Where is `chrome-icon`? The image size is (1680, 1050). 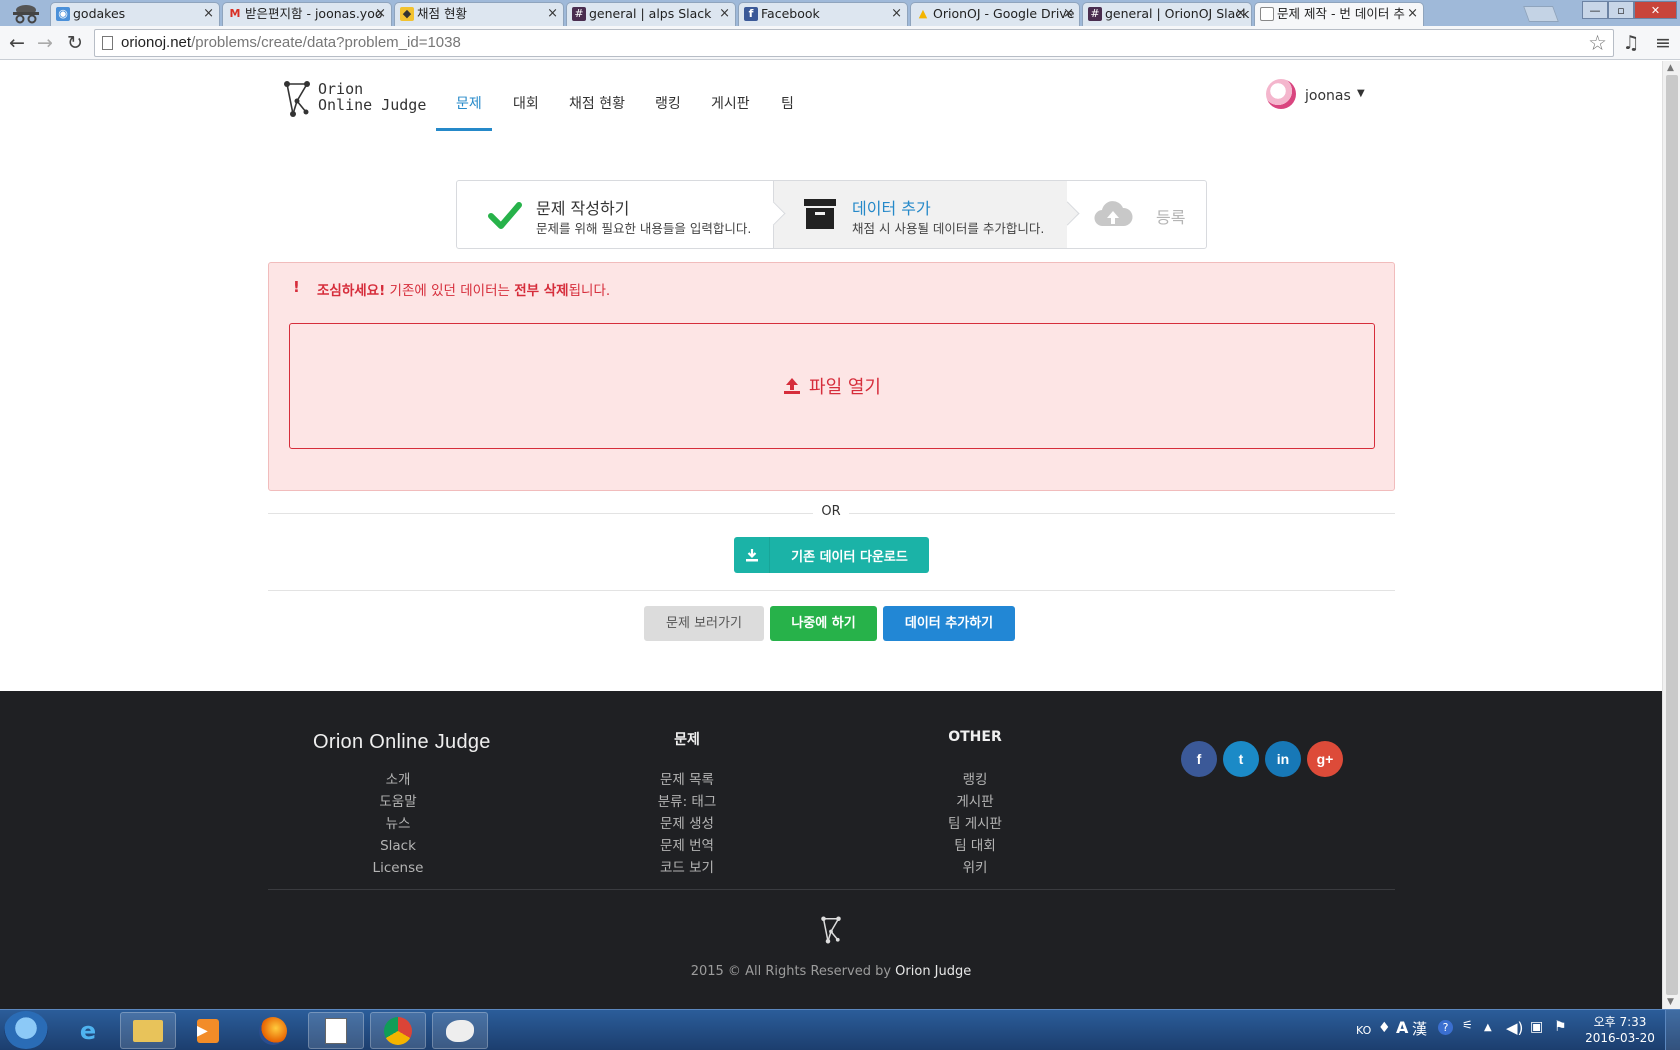
chrome-icon is located at coordinates (398, 1030).